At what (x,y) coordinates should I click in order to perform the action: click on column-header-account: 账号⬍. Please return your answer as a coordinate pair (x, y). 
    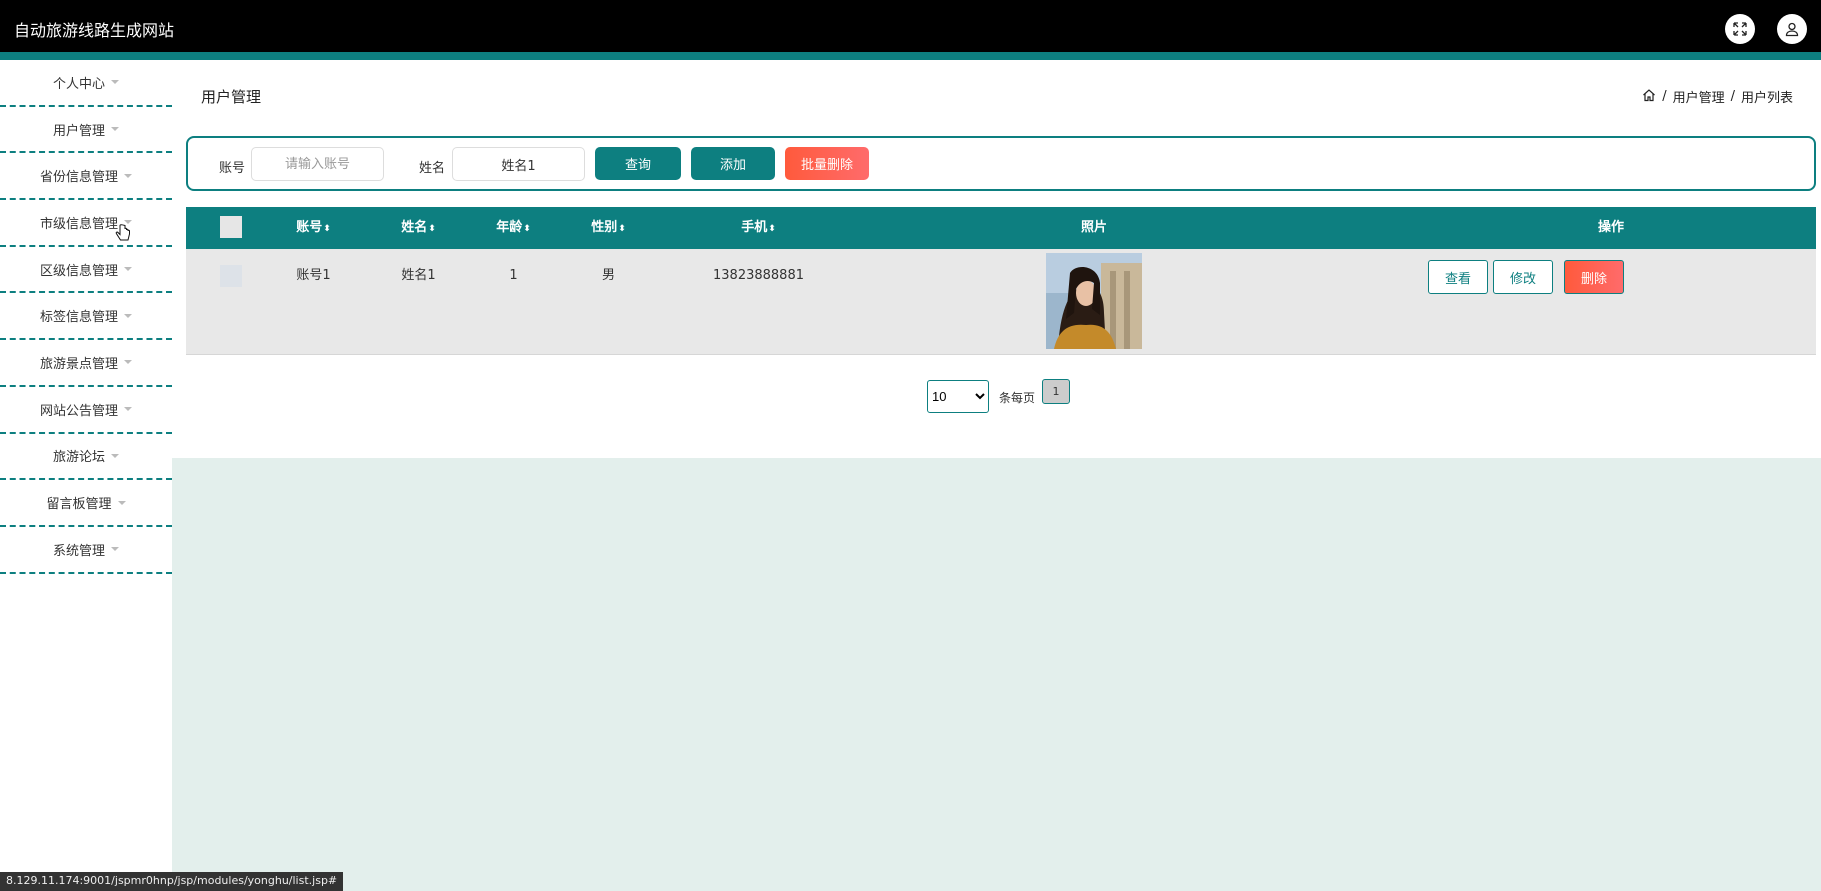
    Looking at the image, I should click on (313, 228).